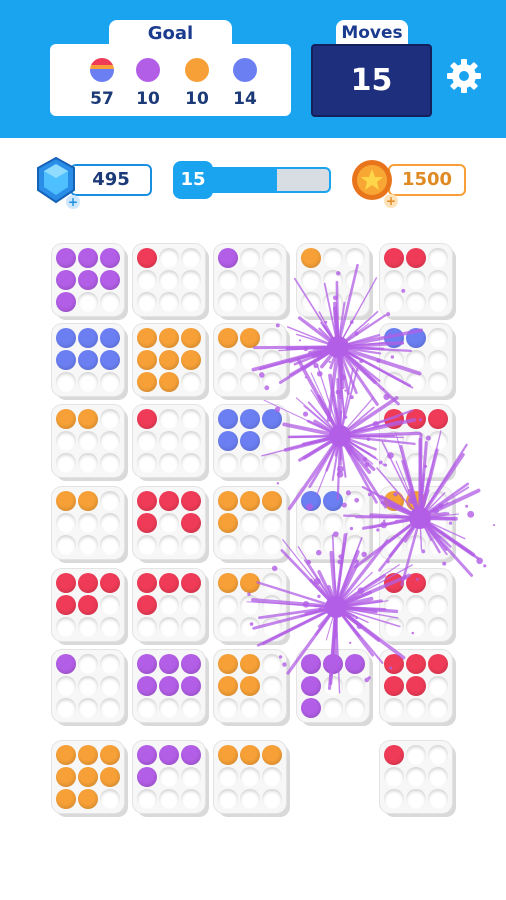 The width and height of the screenshot is (506, 900). I want to click on level-badge: 15, so click(193, 180).